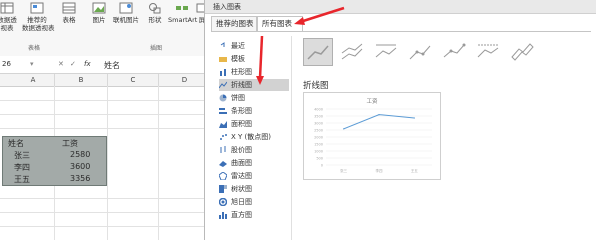 This screenshot has height=240, width=596. What do you see at coordinates (223, 189) in the screenshot?
I see `treemap-chart-icon` at bounding box center [223, 189].